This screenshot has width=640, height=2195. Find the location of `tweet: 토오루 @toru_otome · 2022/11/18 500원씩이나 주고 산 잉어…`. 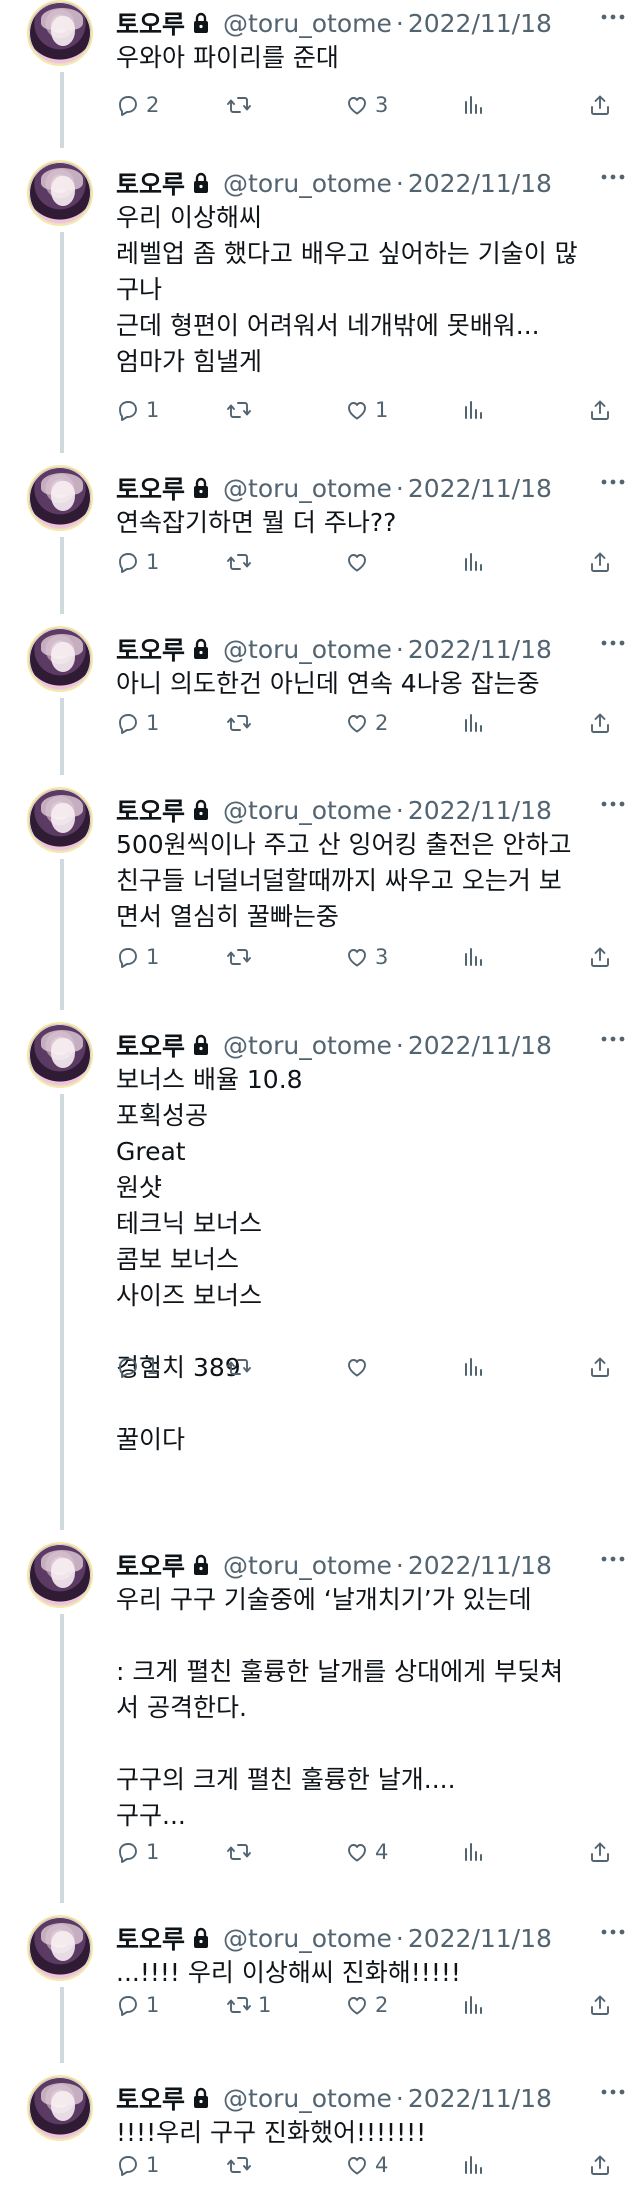

tweet: 토오루 @toru_otome · 2022/11/18 500원씩이나 주고 산 잉어… is located at coordinates (320, 884).